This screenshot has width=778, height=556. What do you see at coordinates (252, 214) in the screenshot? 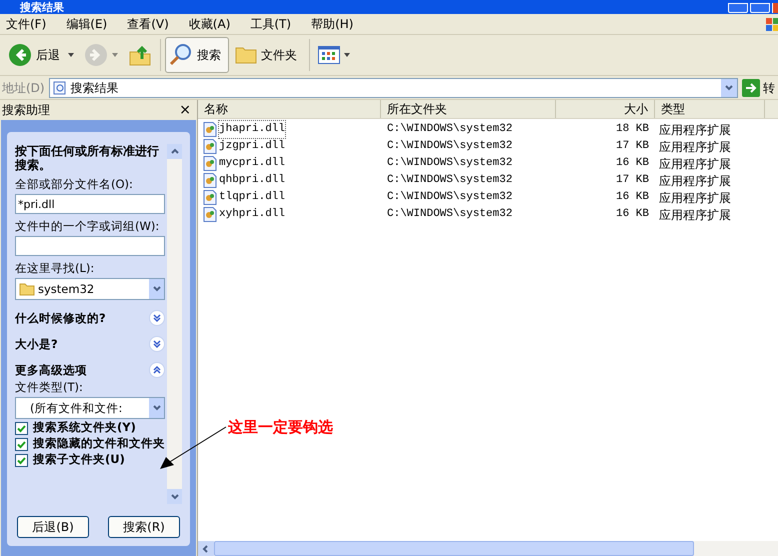
I see `file-name: xyhpri.dll` at bounding box center [252, 214].